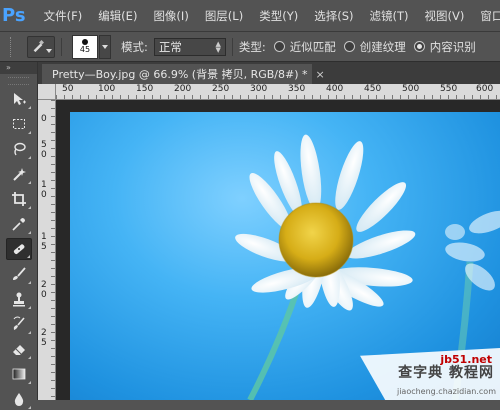 The height and width of the screenshot is (410, 500). Describe the element at coordinates (411, 89) in the screenshot. I see `ruler-label: 500` at that location.